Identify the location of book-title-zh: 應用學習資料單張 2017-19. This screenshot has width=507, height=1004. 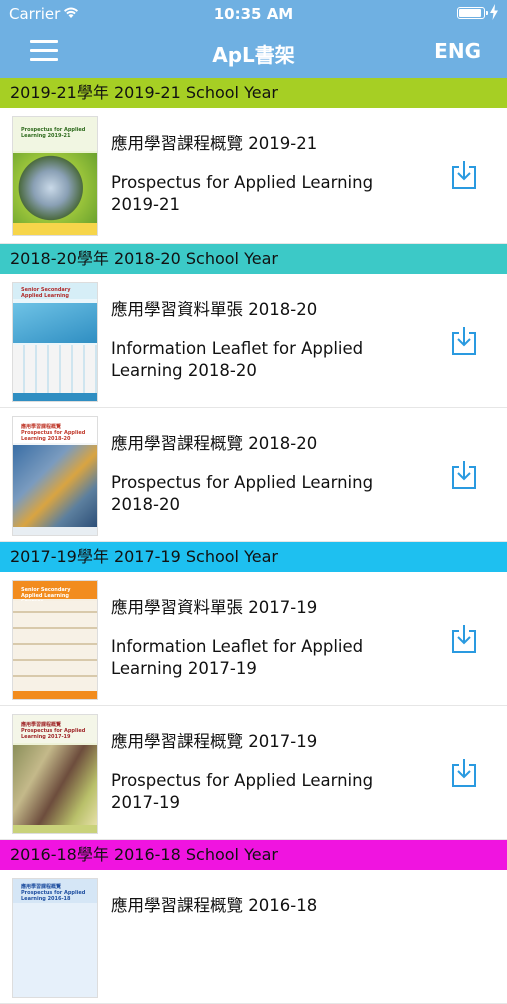
(214, 607).